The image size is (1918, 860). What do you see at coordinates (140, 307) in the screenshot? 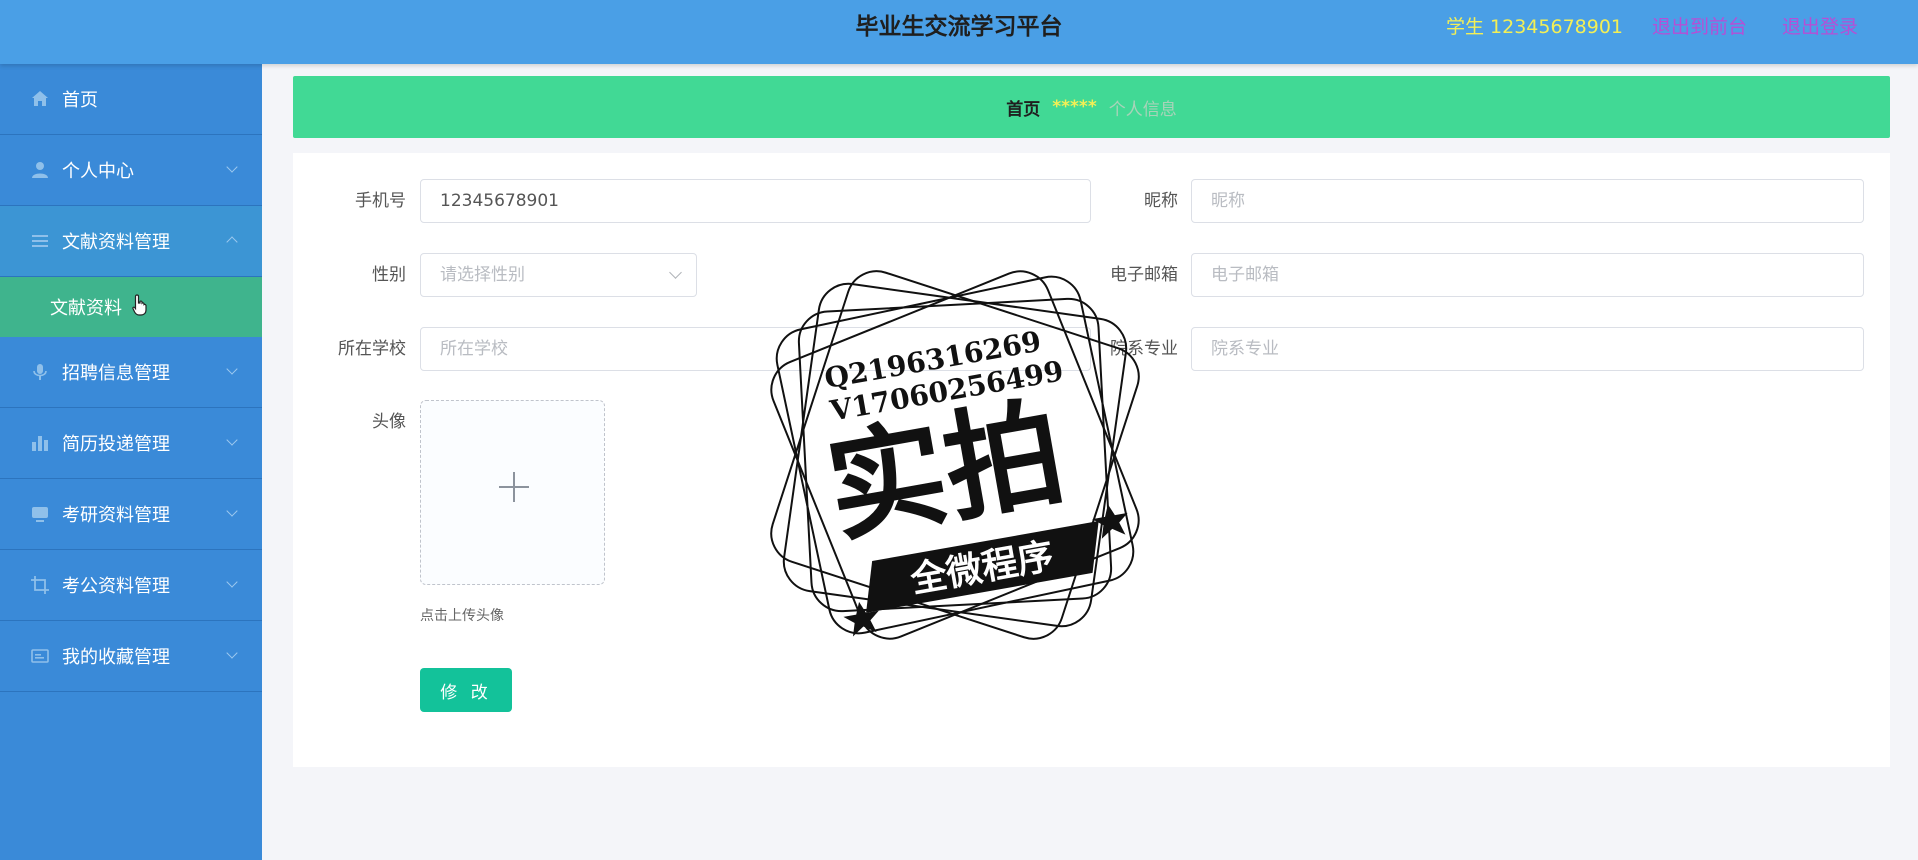
I see `hand-cursor-icon` at bounding box center [140, 307].